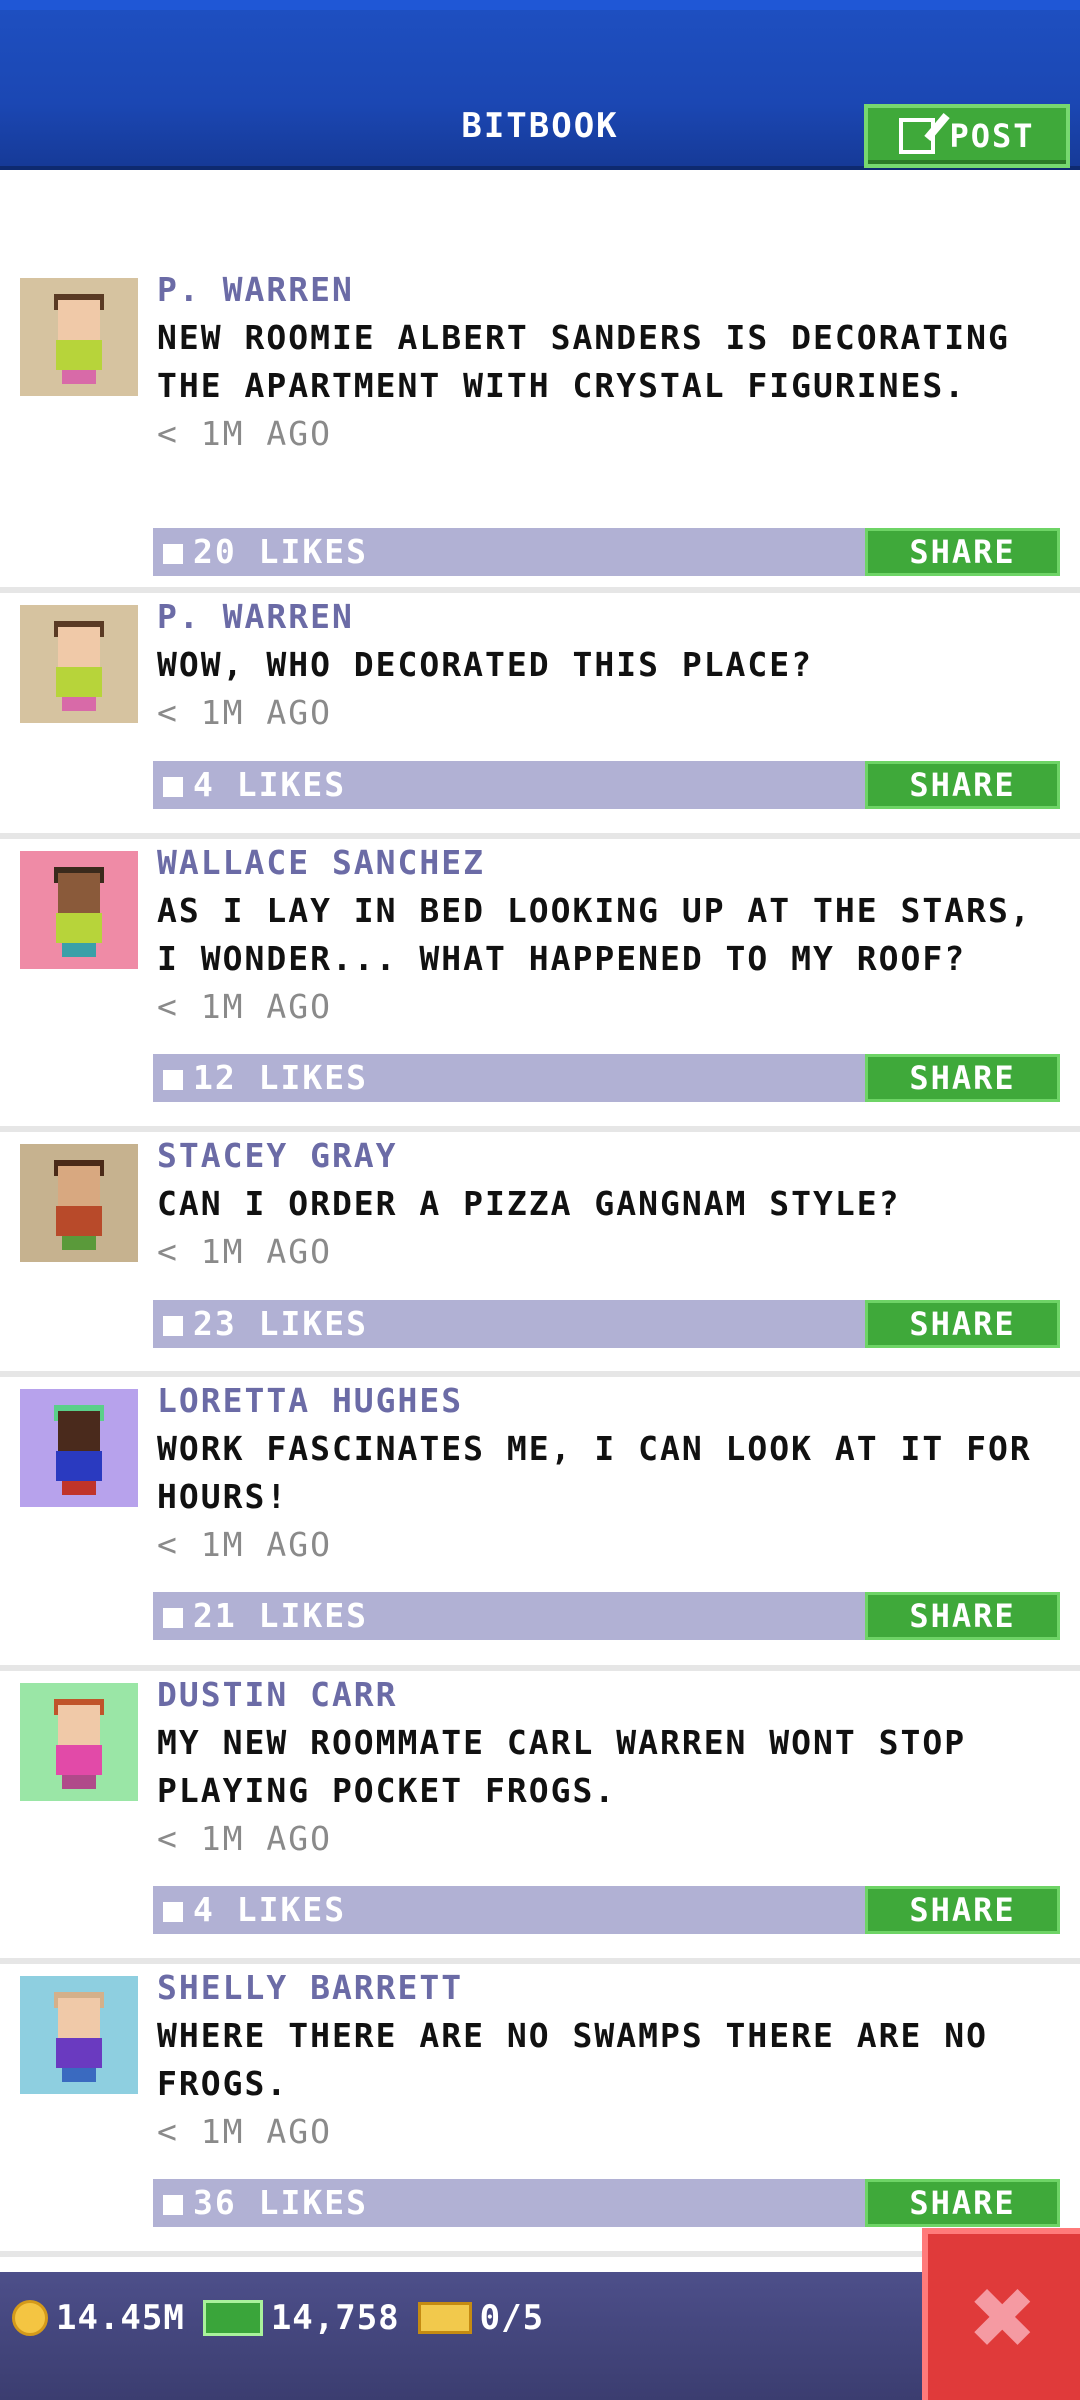 This screenshot has height=2400, width=1080. I want to click on post-author: WALLACE SANCHEZ, so click(618, 863).